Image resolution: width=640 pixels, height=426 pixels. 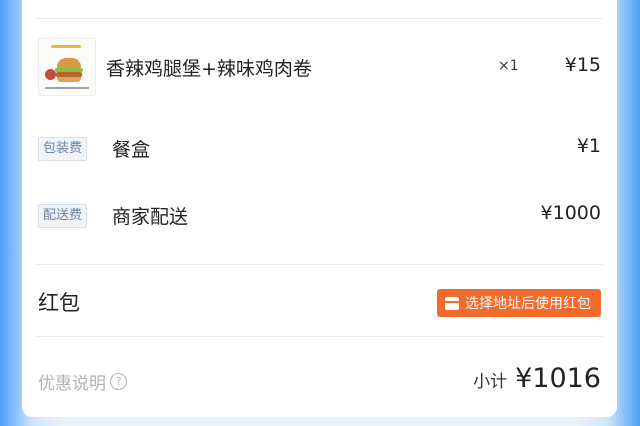 What do you see at coordinates (528, 304) in the screenshot?
I see `use-red-packet-label: 选择地址后使用红包` at bounding box center [528, 304].